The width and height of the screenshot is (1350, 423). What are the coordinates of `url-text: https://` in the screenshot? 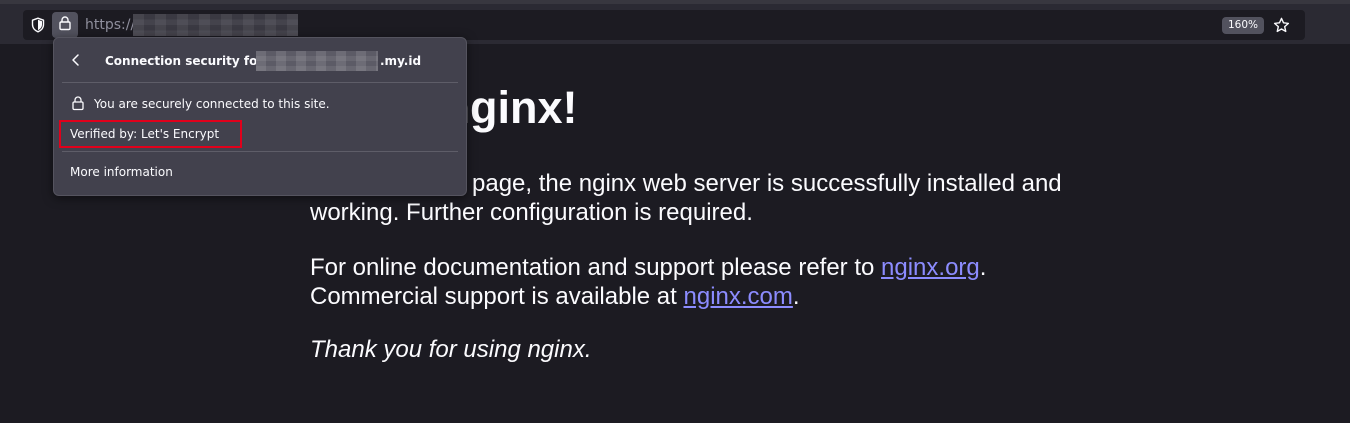 It's located at (110, 25).